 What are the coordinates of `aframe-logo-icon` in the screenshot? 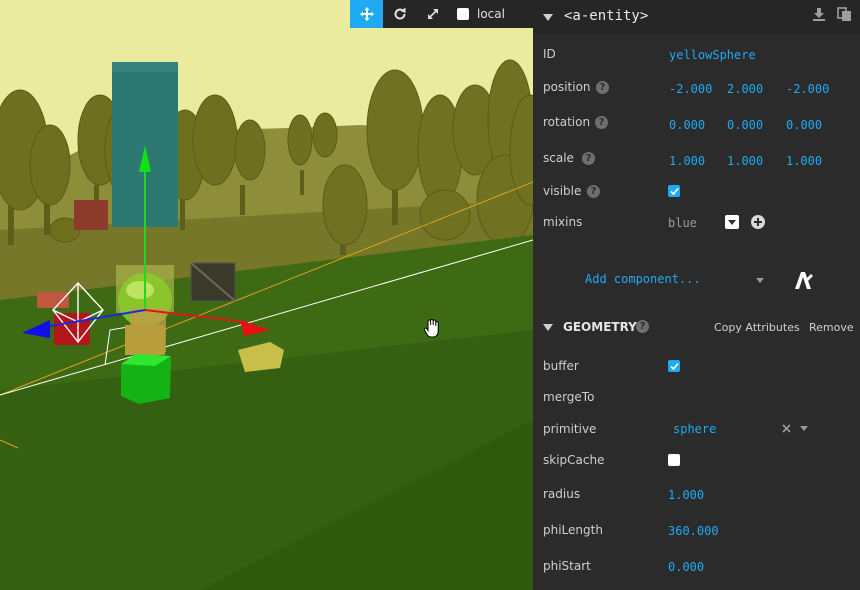 It's located at (803, 280).